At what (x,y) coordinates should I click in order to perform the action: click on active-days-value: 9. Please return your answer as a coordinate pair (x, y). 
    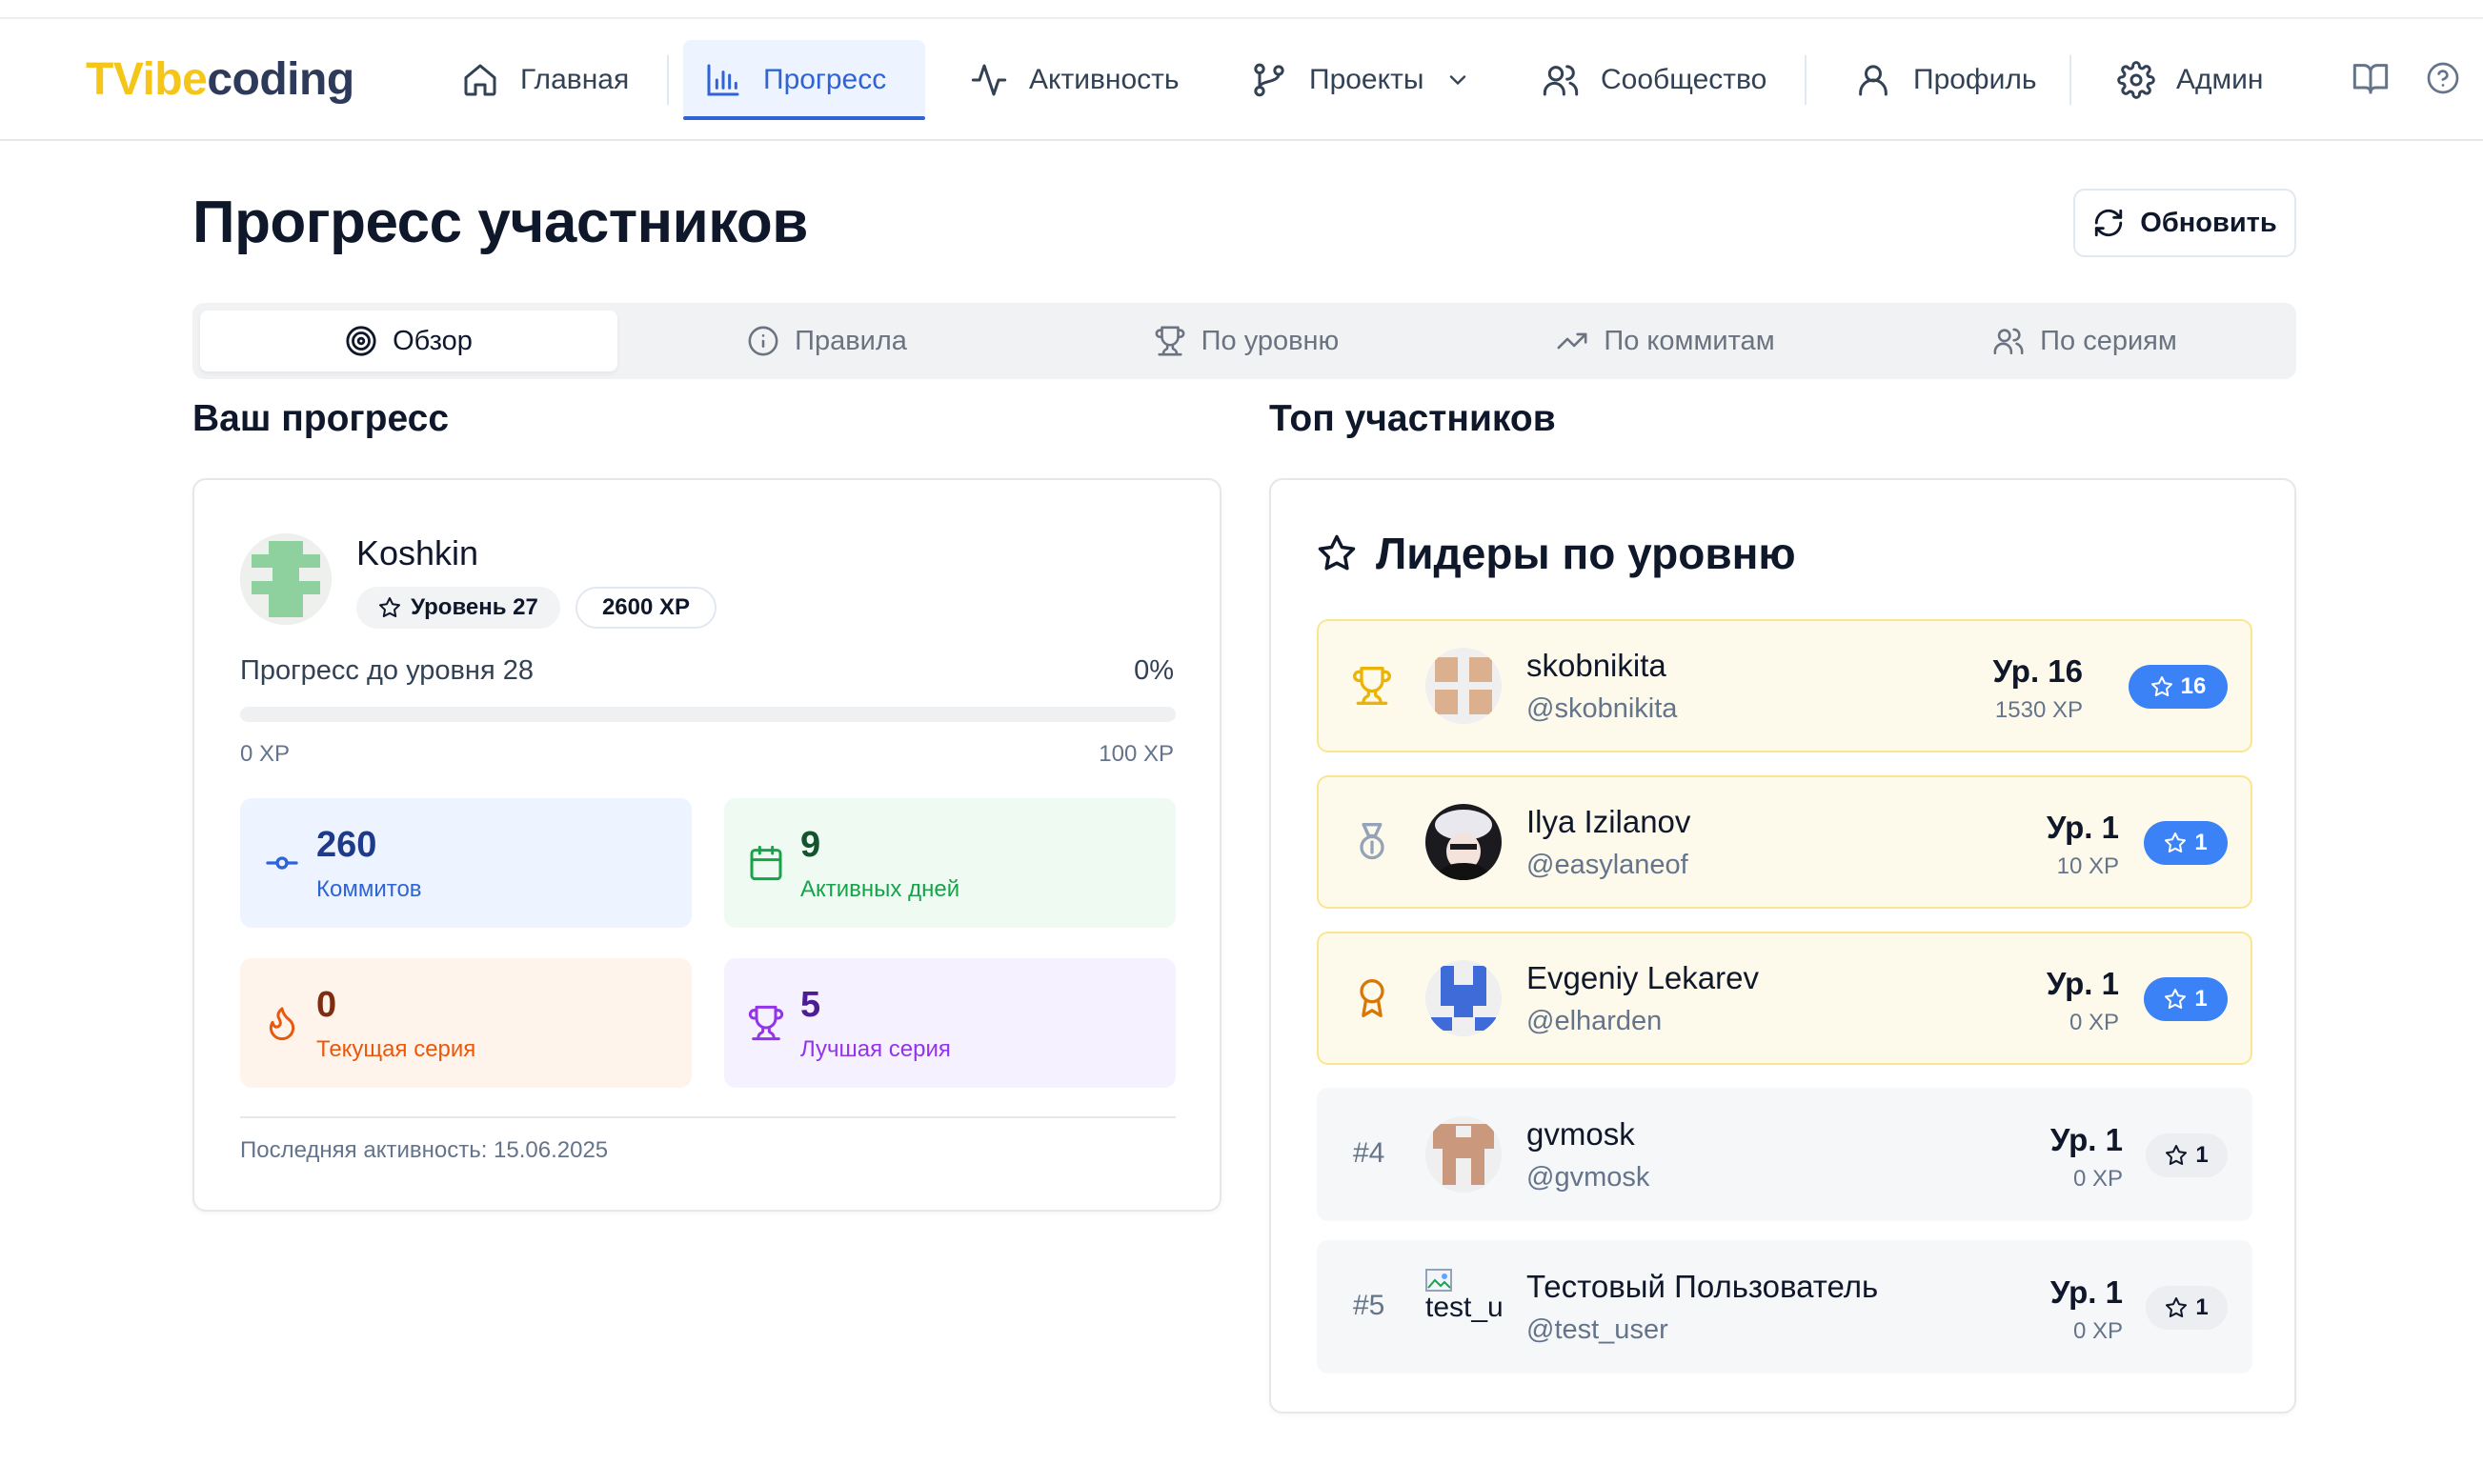
    Looking at the image, I should click on (810, 845).